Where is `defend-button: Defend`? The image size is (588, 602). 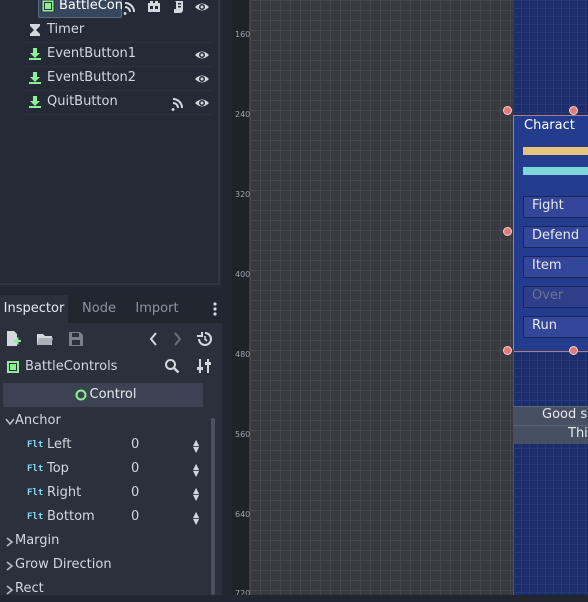 defend-button: Defend is located at coordinates (555, 237).